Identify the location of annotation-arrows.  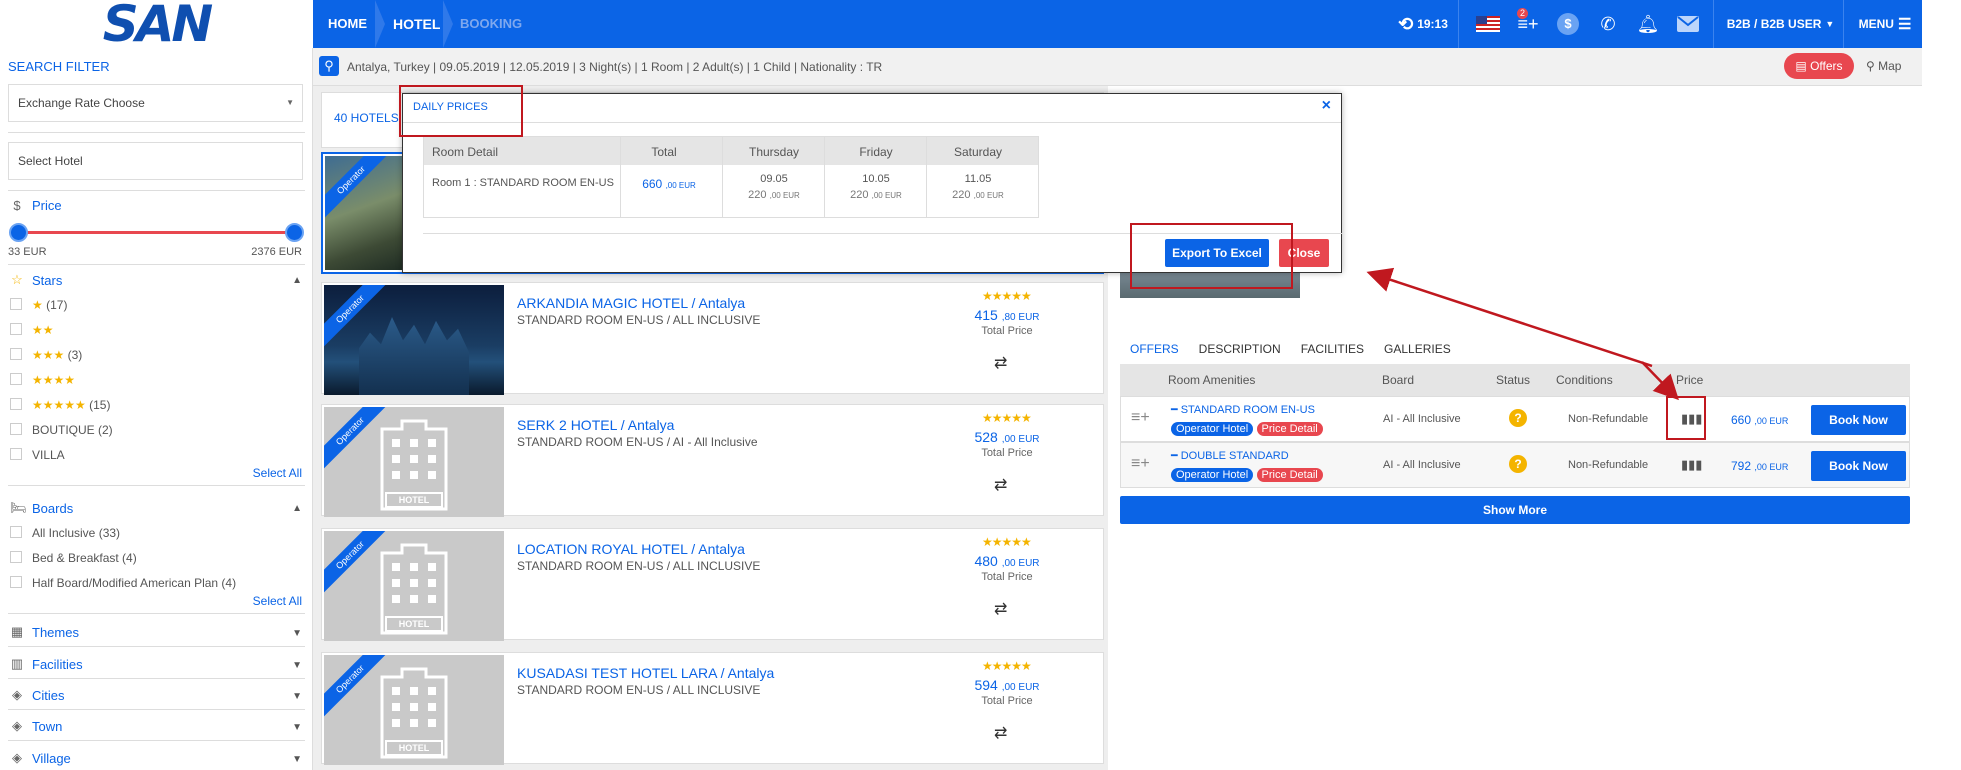
(1522, 334).